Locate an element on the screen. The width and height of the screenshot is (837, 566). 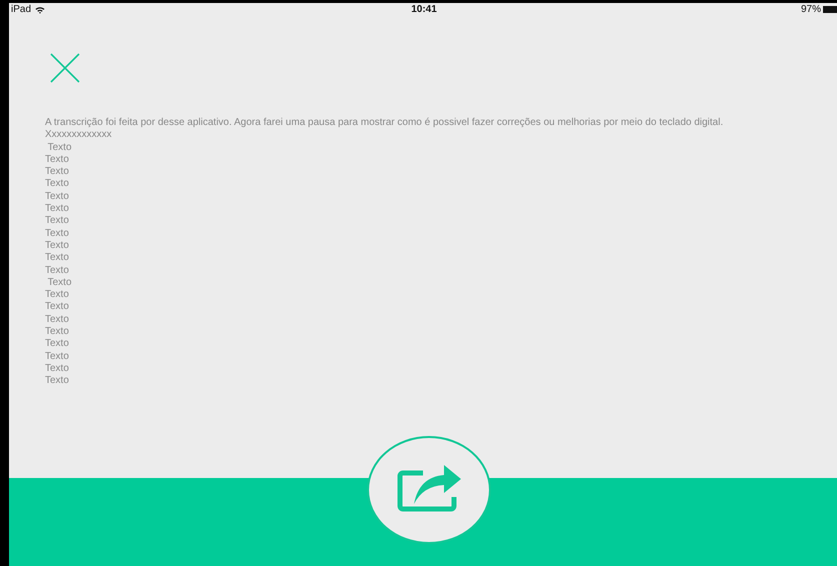
battery-icon is located at coordinates (829, 9).